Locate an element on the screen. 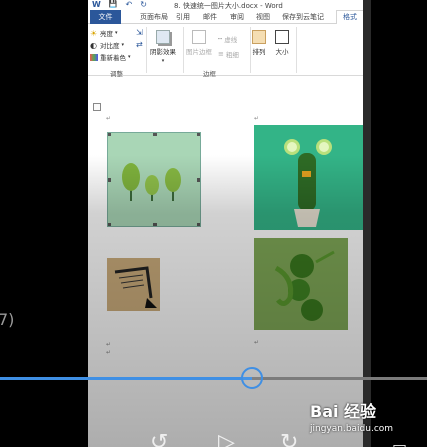 The height and width of the screenshot is (447, 427). shadow-effects-icon is located at coordinates (163, 37).